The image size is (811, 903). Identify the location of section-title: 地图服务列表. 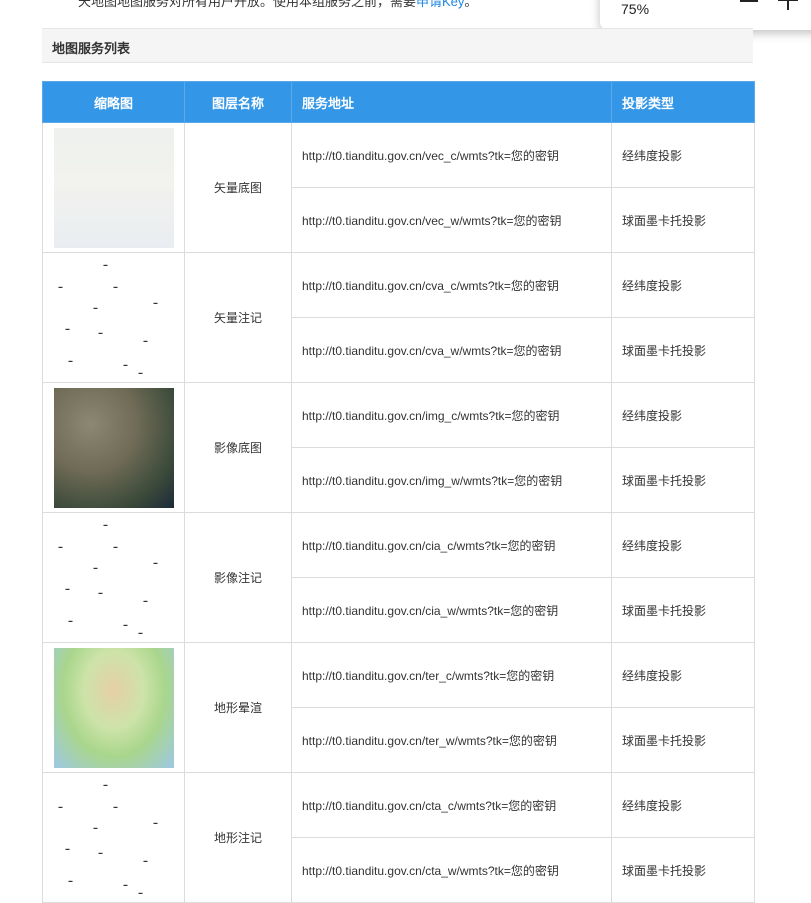
(91, 48).